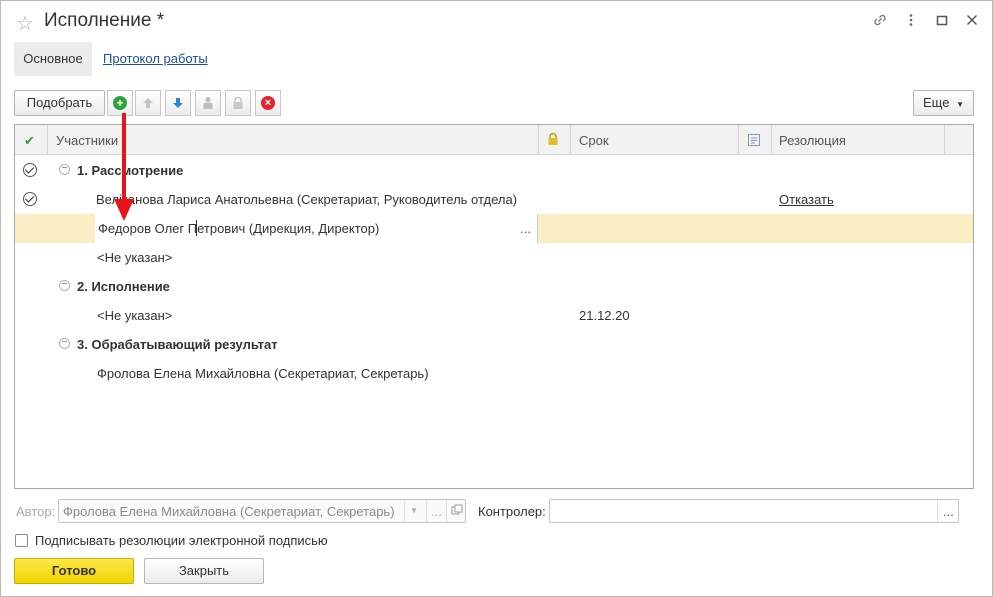  What do you see at coordinates (238, 103) in the screenshot?
I see `lock-icon` at bounding box center [238, 103].